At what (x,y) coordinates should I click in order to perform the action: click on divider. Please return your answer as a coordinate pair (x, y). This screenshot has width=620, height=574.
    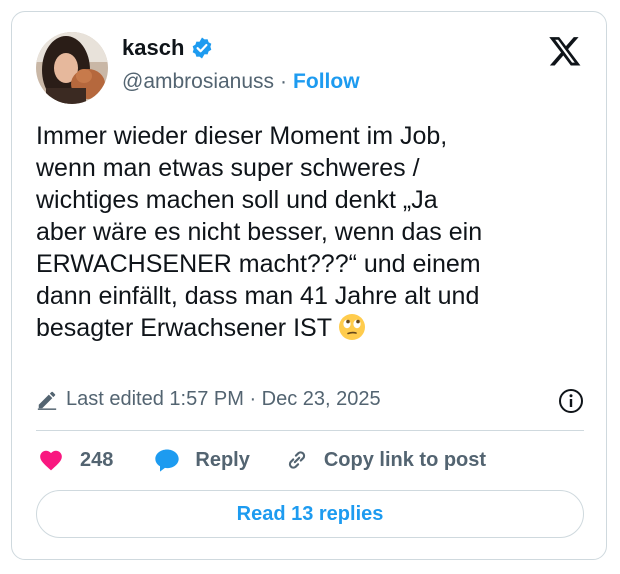
    Looking at the image, I should click on (310, 430).